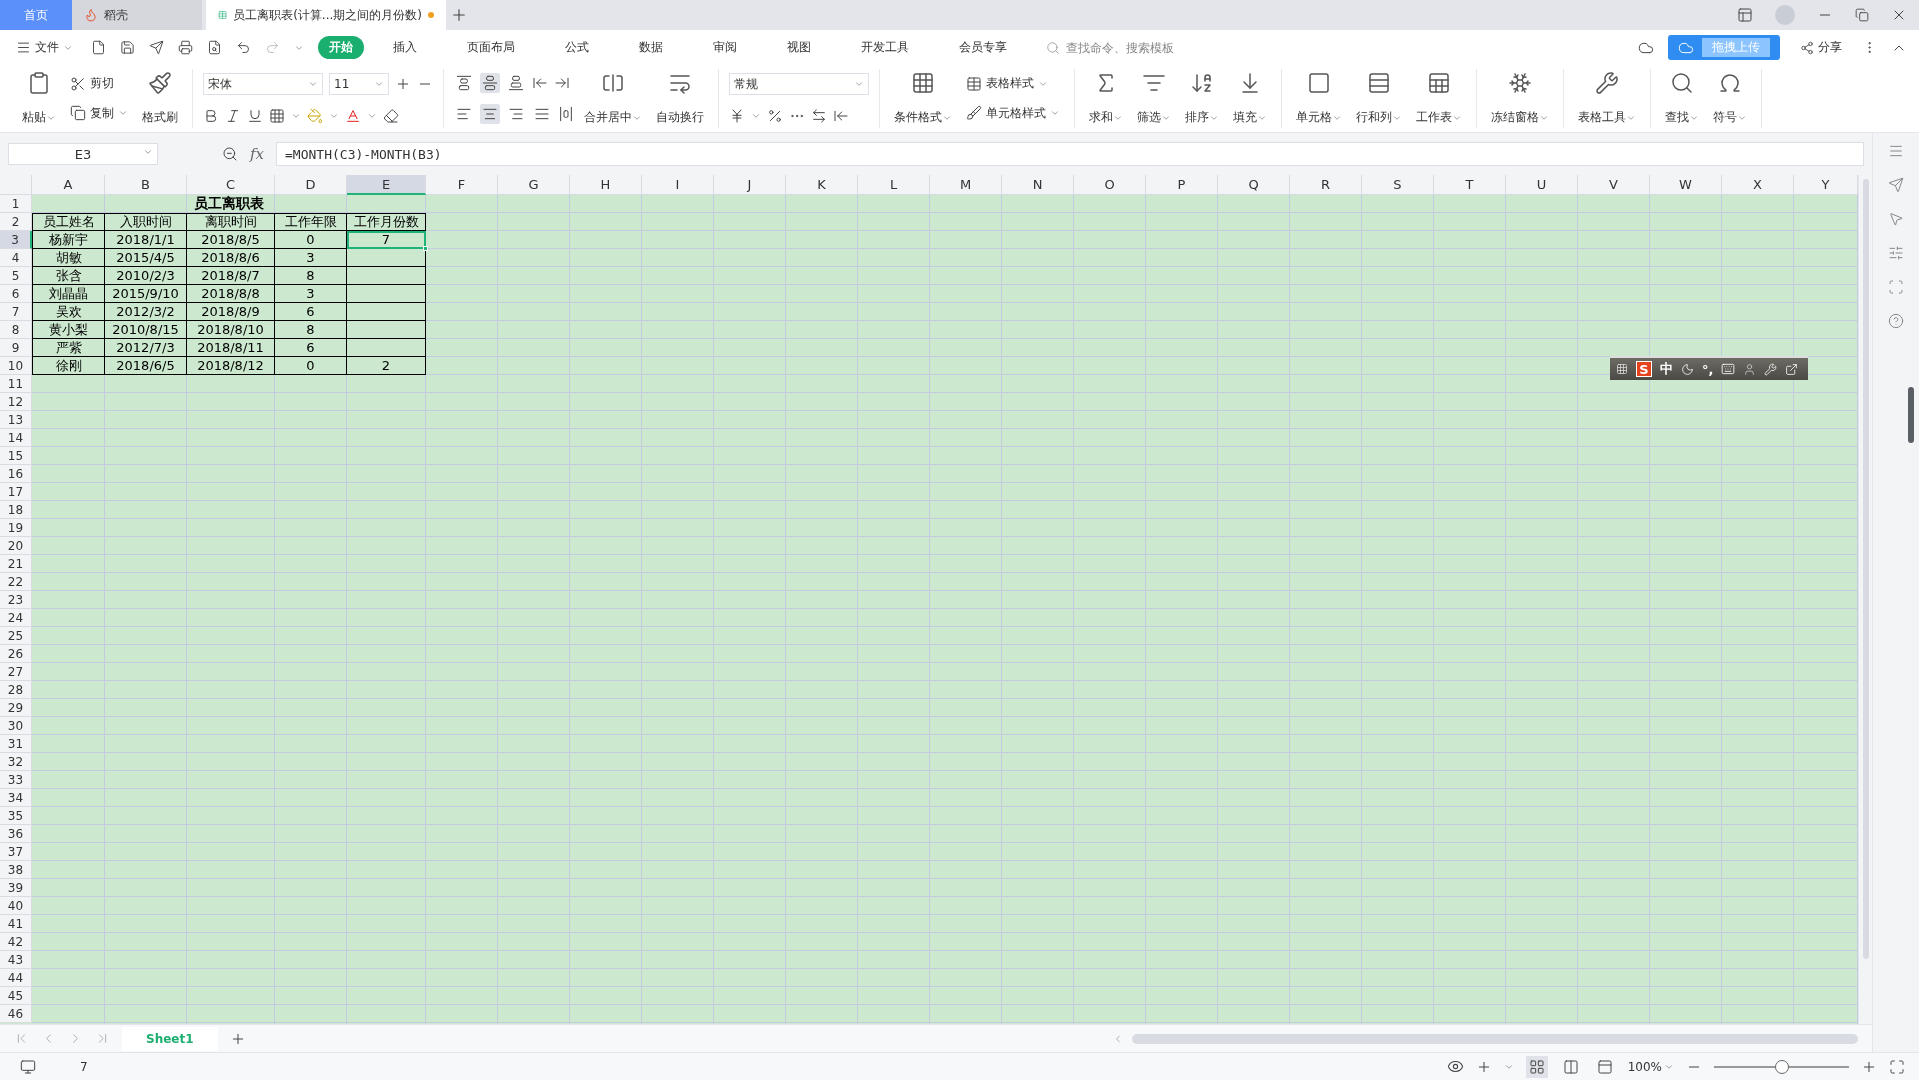 This screenshot has height=1080, width=1919. I want to click on row-header: 13, so click(16, 420).